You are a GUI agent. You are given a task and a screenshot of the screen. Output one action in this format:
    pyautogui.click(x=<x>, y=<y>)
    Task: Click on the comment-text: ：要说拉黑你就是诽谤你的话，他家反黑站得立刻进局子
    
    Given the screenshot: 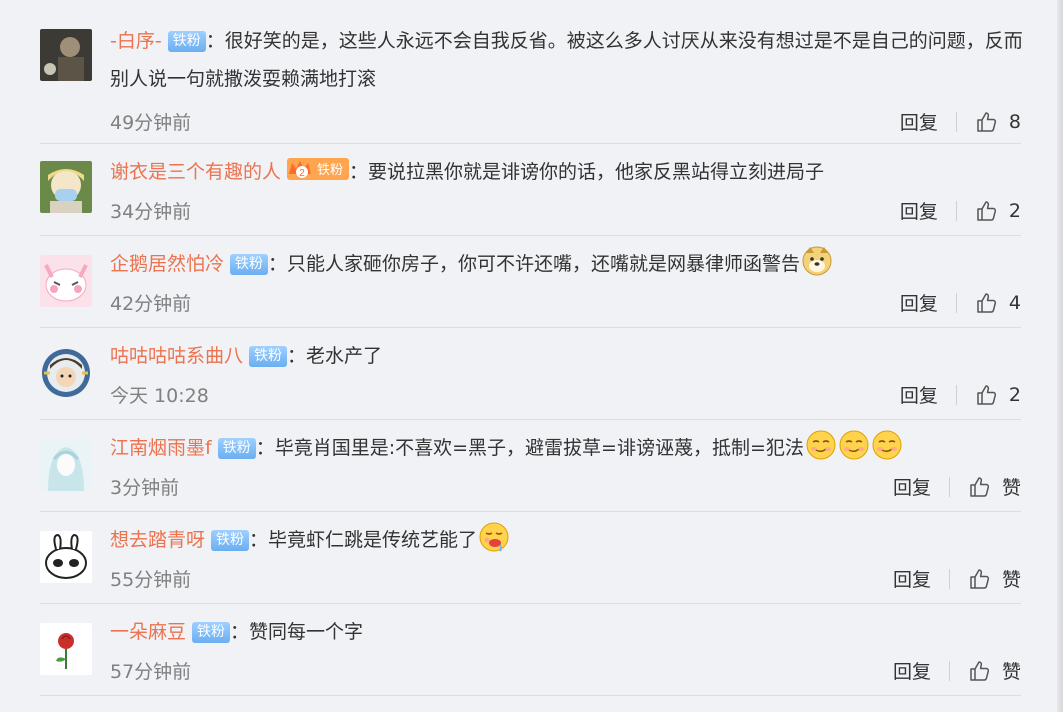 What is the action you would take?
    pyautogui.click(x=587, y=172)
    